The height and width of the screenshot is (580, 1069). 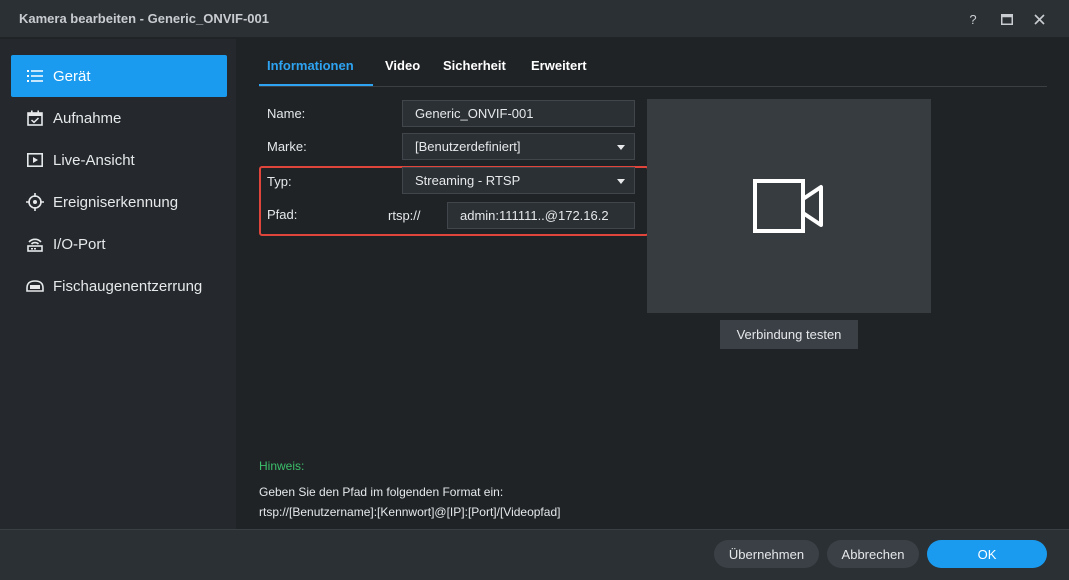 I want to click on active-tab-indicator, so click(x=316, y=85).